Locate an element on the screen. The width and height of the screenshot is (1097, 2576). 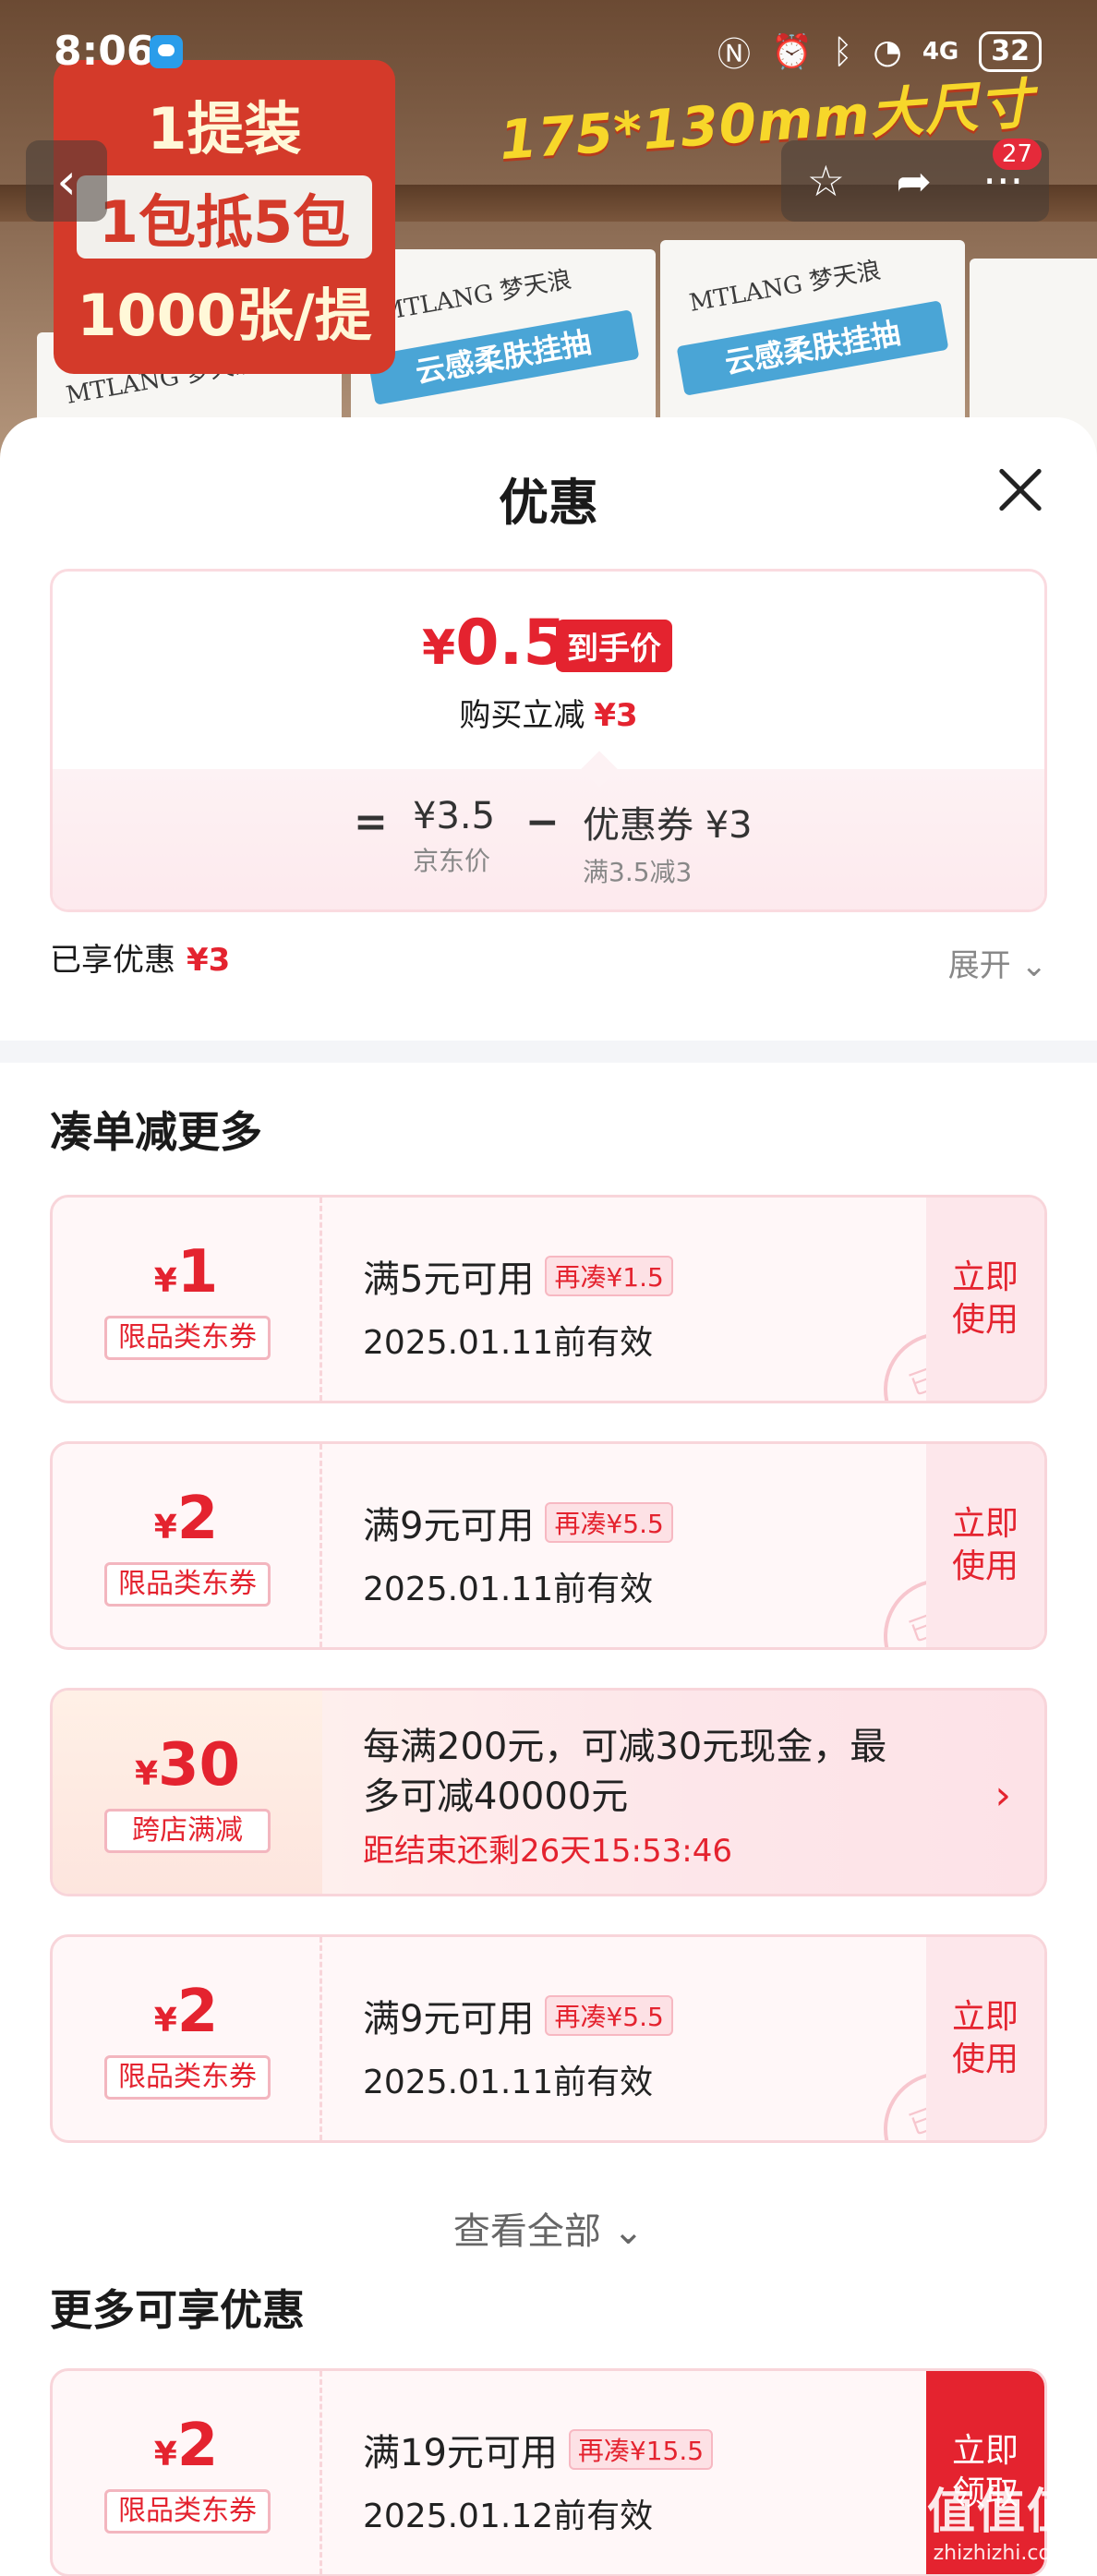
enjoyed-discount: 已享优惠 ¥3 is located at coordinates (140, 957).